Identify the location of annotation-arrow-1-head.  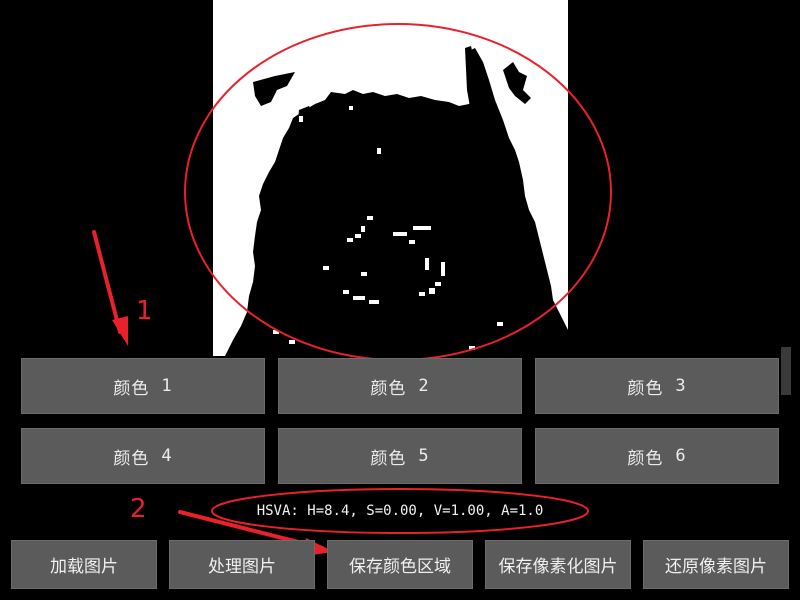
(120, 331).